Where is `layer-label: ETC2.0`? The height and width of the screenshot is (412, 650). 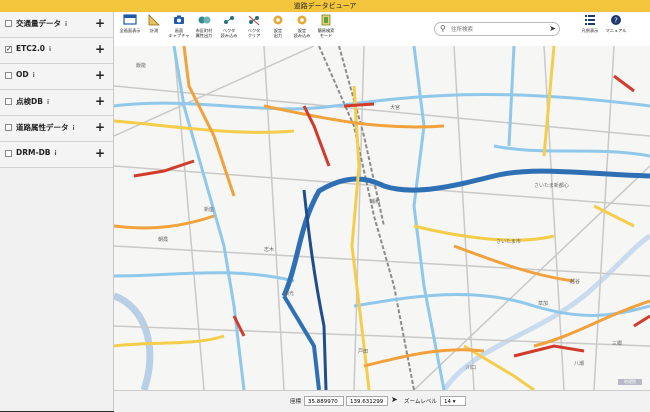
layer-label: ETC2.0 is located at coordinates (31, 48).